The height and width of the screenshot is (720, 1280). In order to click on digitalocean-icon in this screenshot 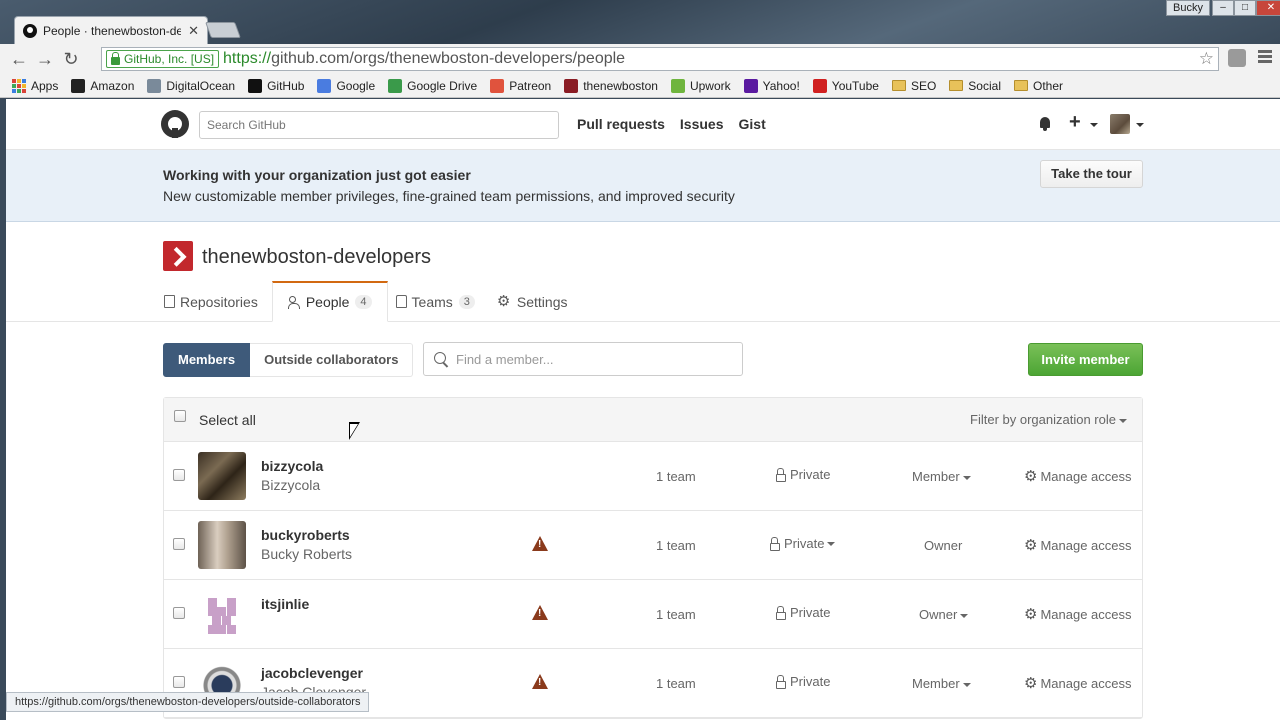, I will do `click(154, 85)`.